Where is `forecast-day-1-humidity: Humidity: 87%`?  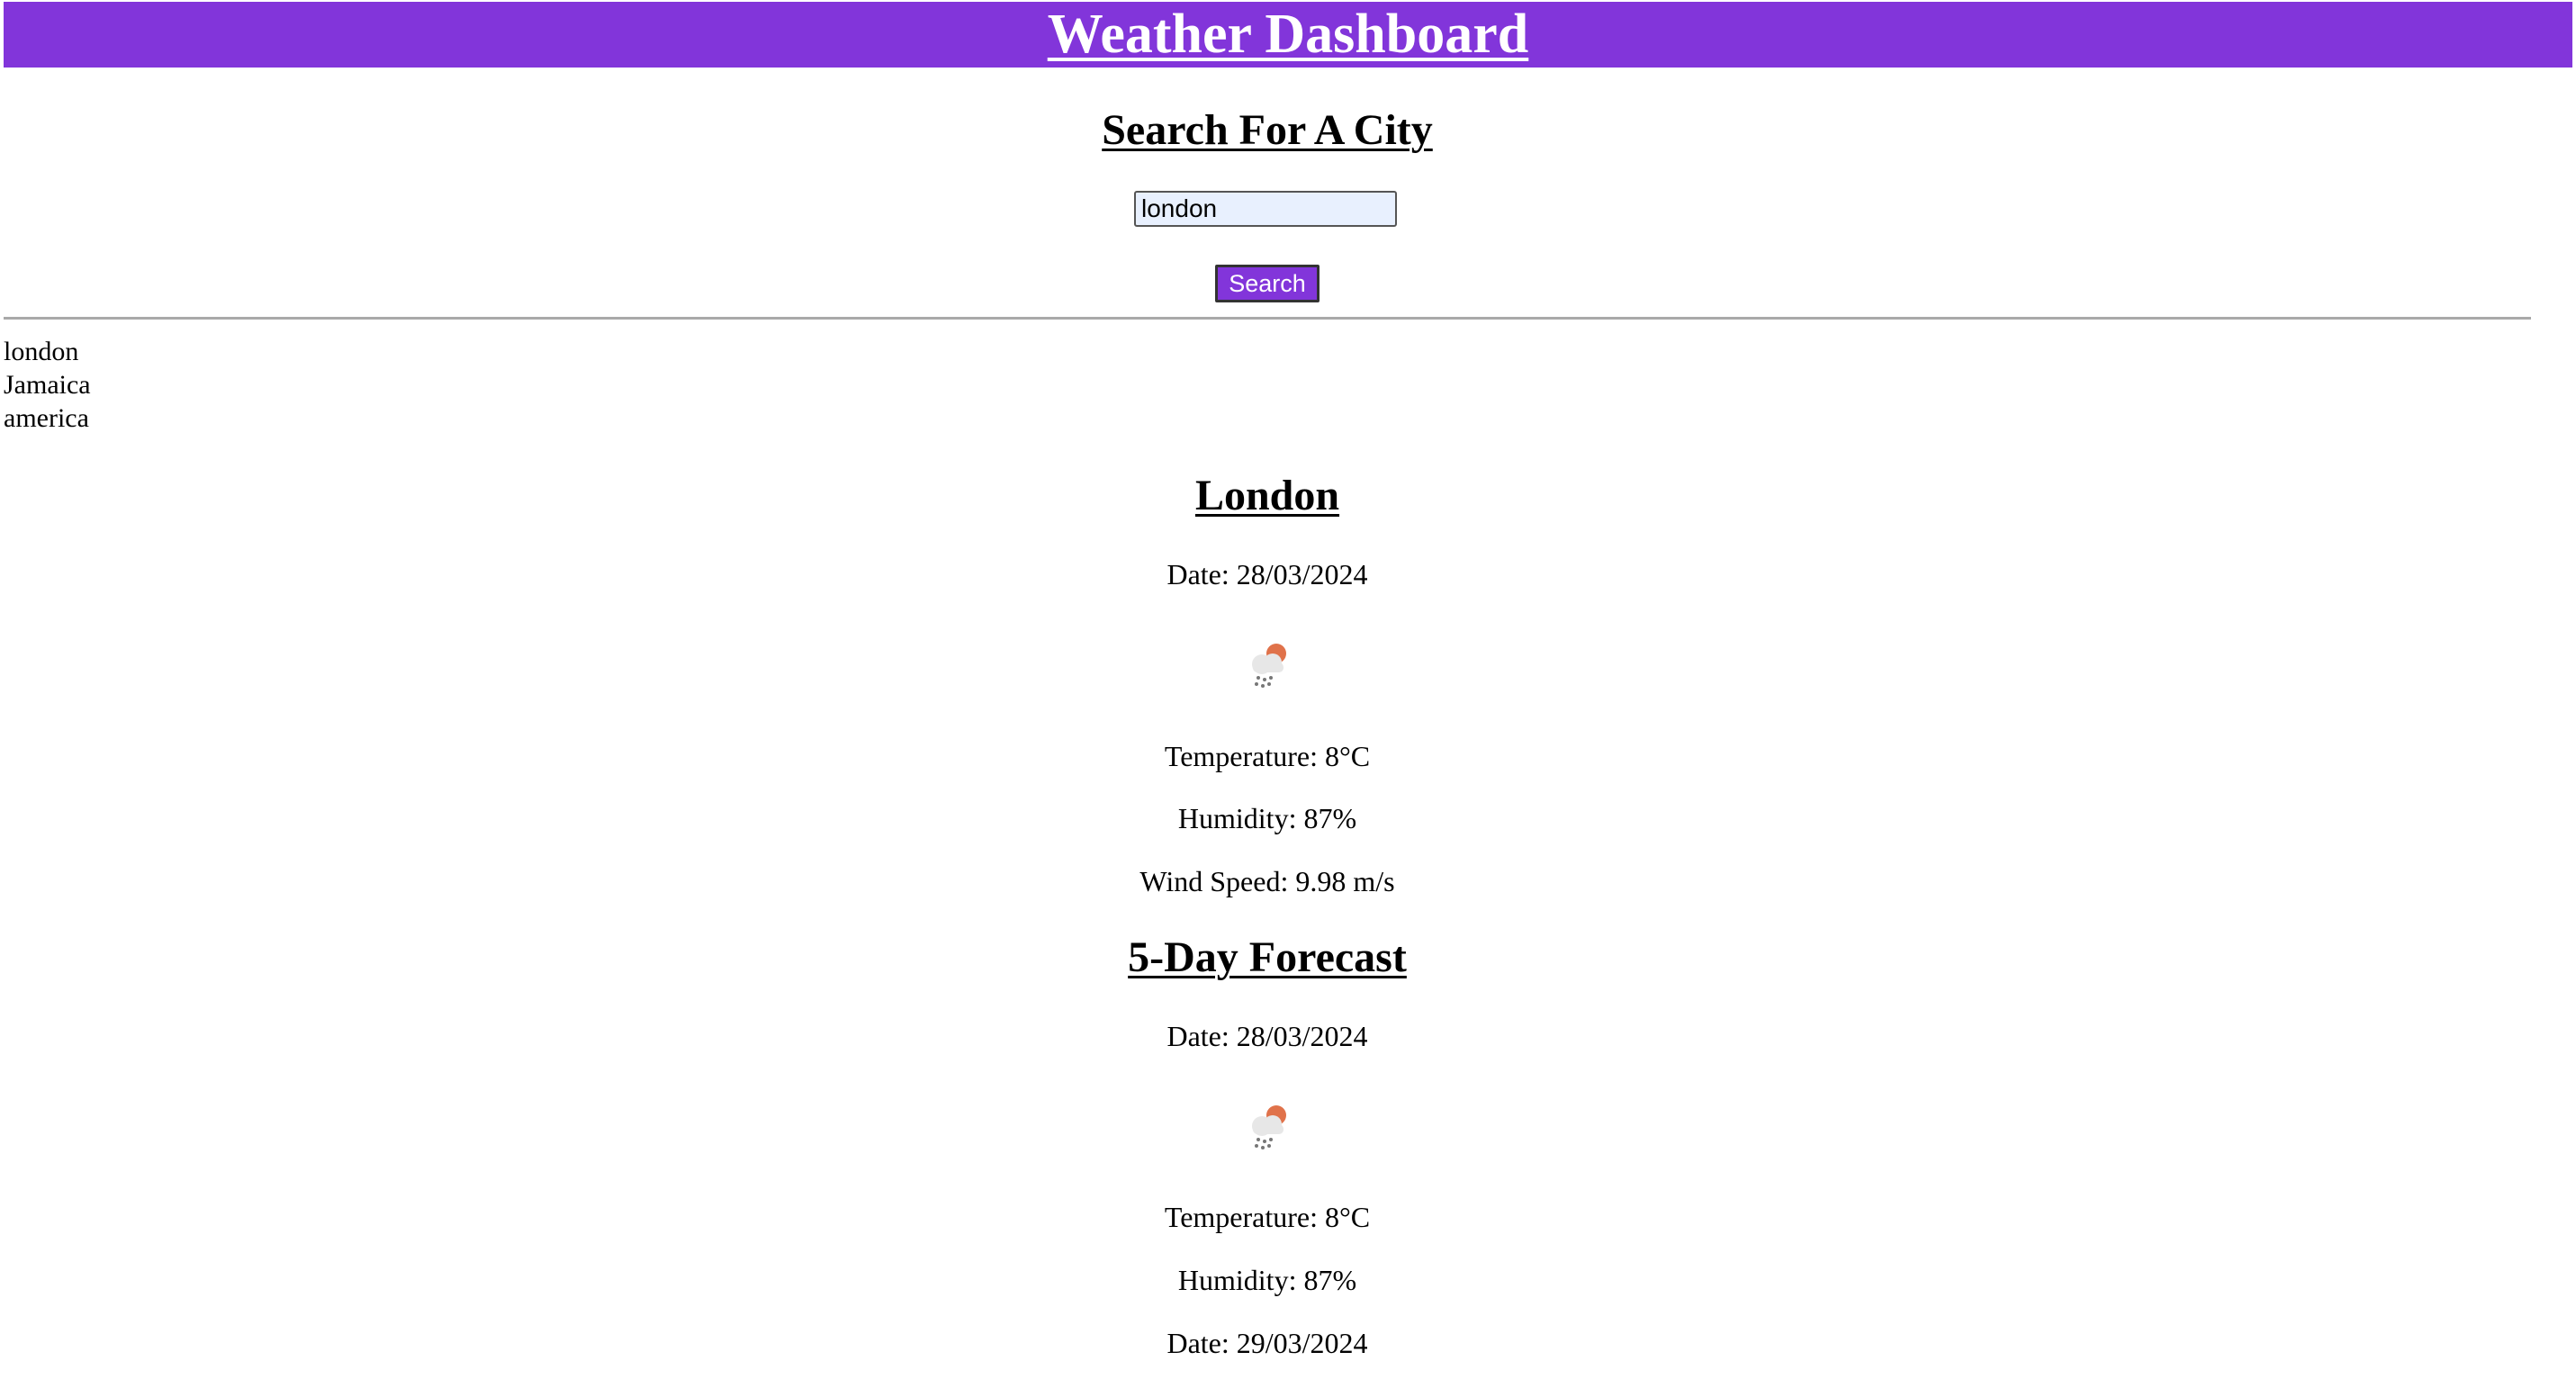 forecast-day-1-humidity: Humidity: 87% is located at coordinates (1267, 1280).